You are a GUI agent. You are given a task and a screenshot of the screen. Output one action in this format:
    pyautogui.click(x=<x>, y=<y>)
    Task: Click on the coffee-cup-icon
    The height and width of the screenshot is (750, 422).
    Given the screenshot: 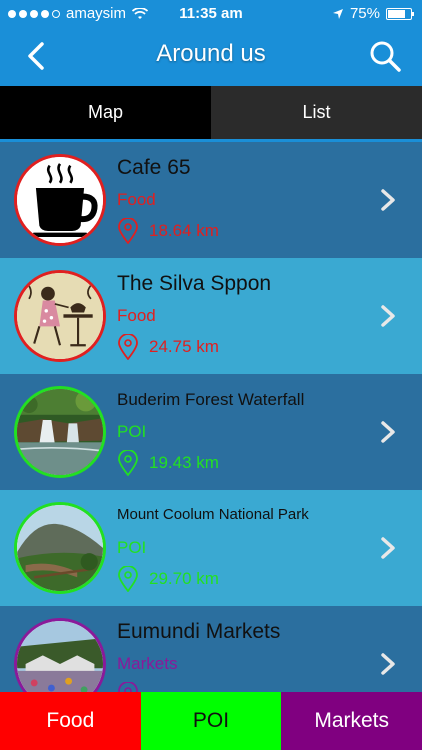 What is the action you would take?
    pyautogui.click(x=60, y=200)
    